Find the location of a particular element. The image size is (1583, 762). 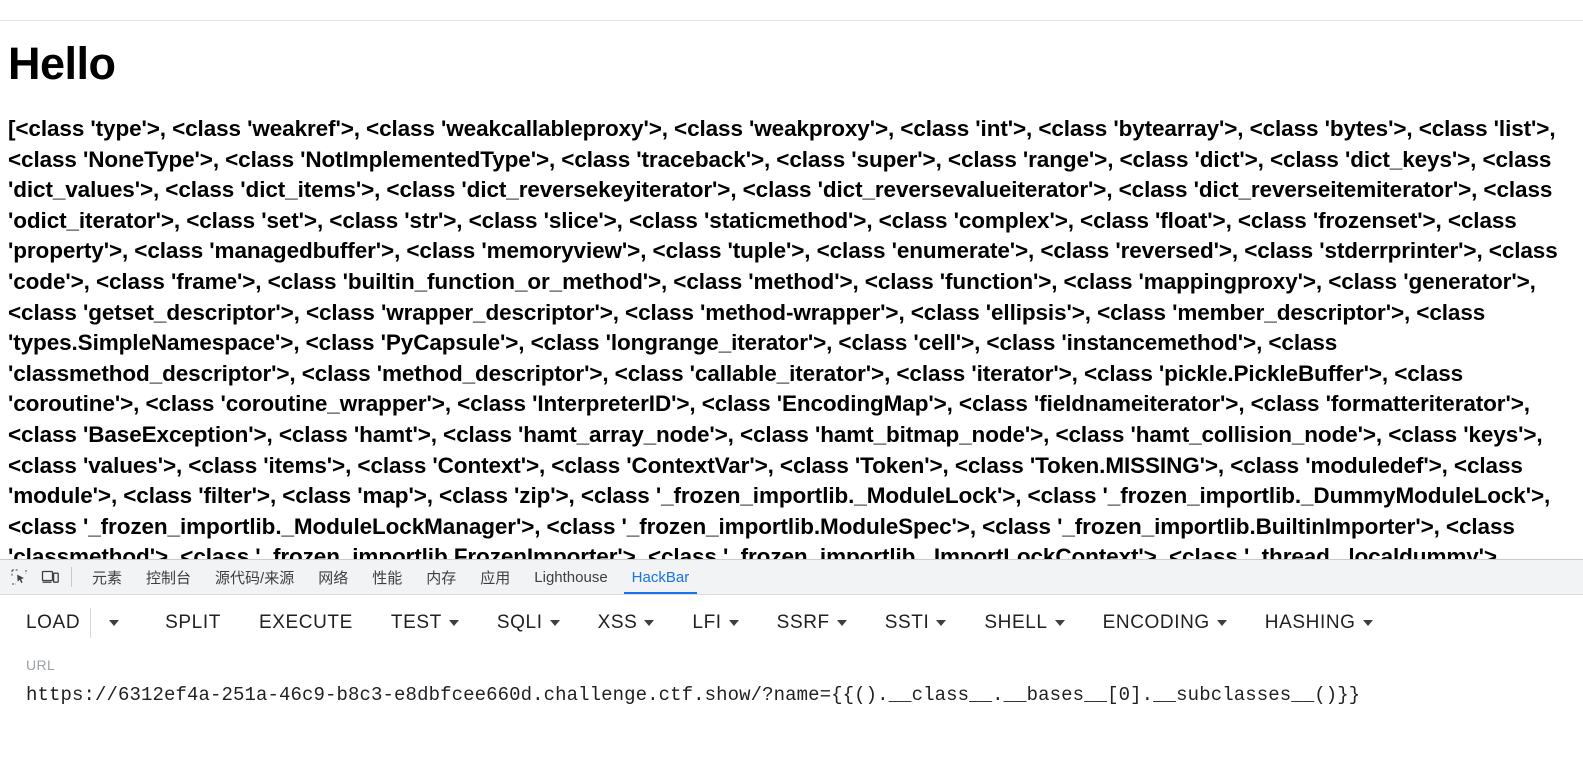

hashing-menu-label: HASHING is located at coordinates (1310, 622).